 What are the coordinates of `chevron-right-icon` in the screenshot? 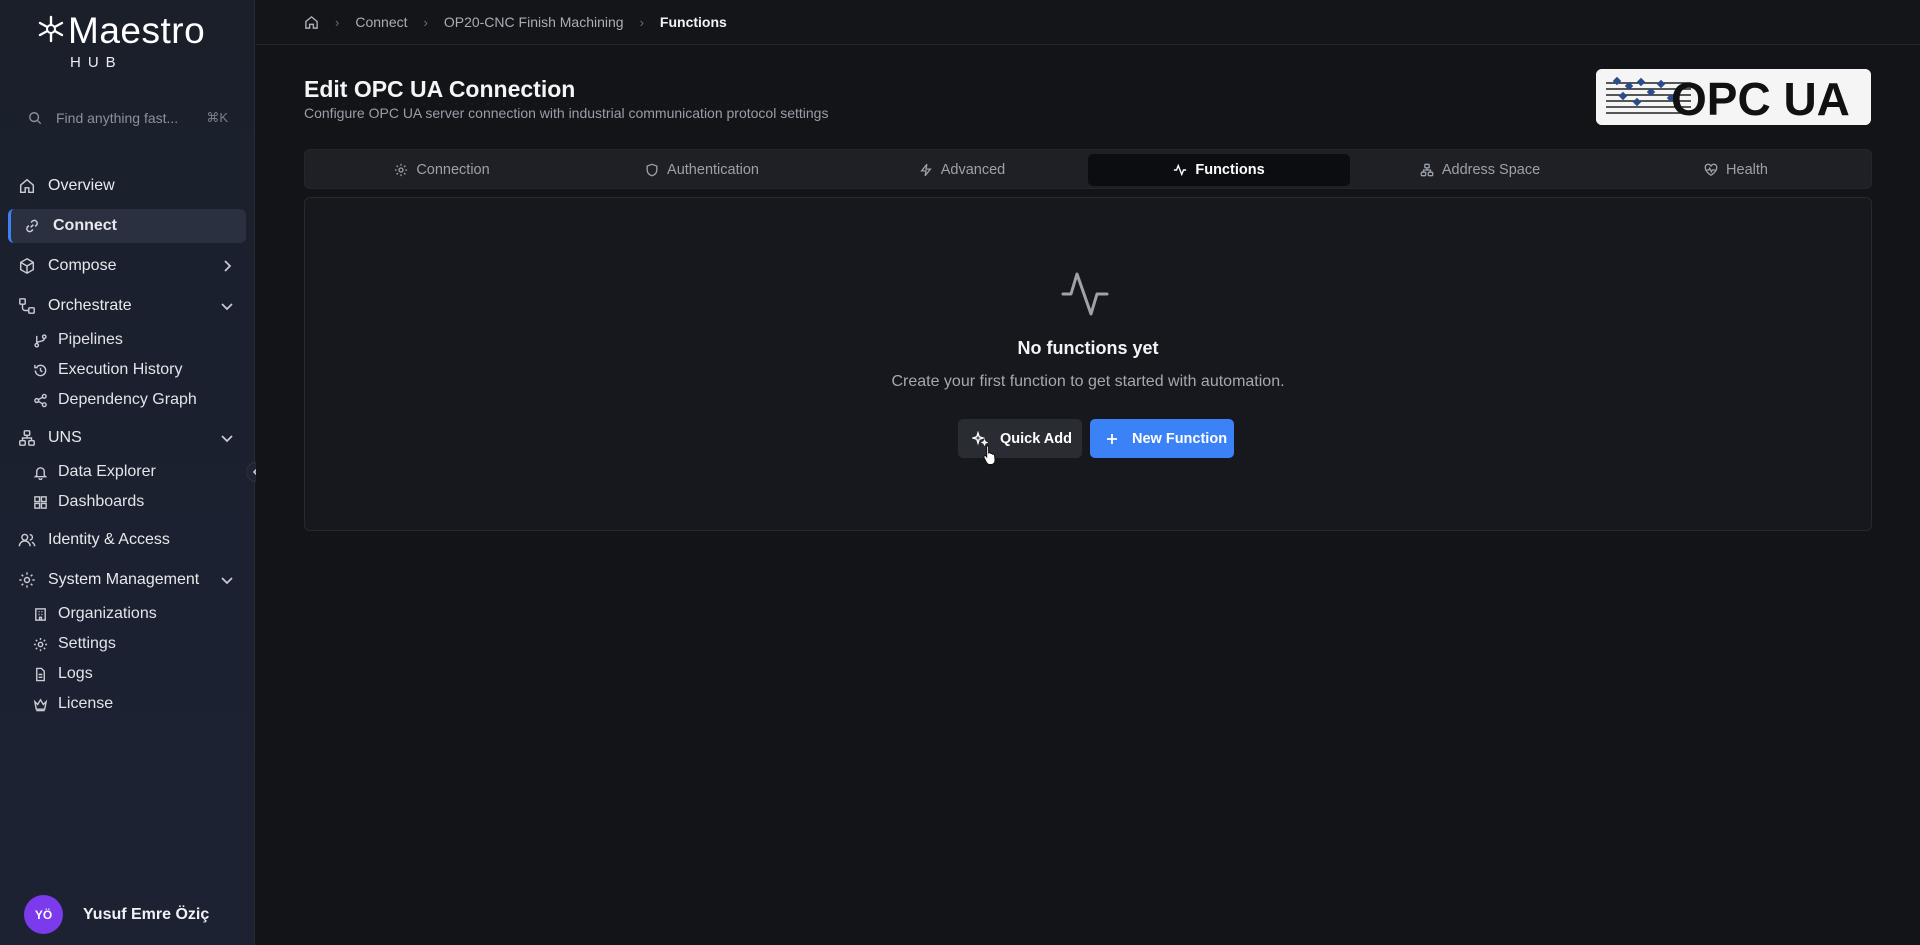 It's located at (227, 266).